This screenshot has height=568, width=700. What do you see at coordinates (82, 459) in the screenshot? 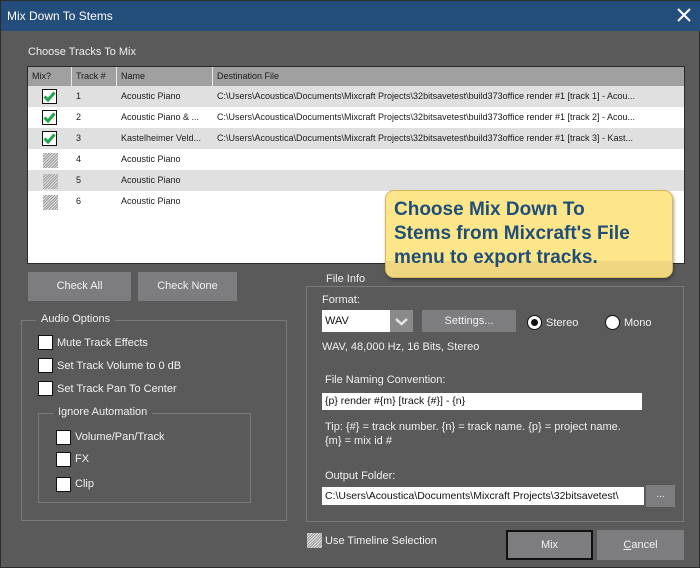
I see `ignore-fx-label: FX` at bounding box center [82, 459].